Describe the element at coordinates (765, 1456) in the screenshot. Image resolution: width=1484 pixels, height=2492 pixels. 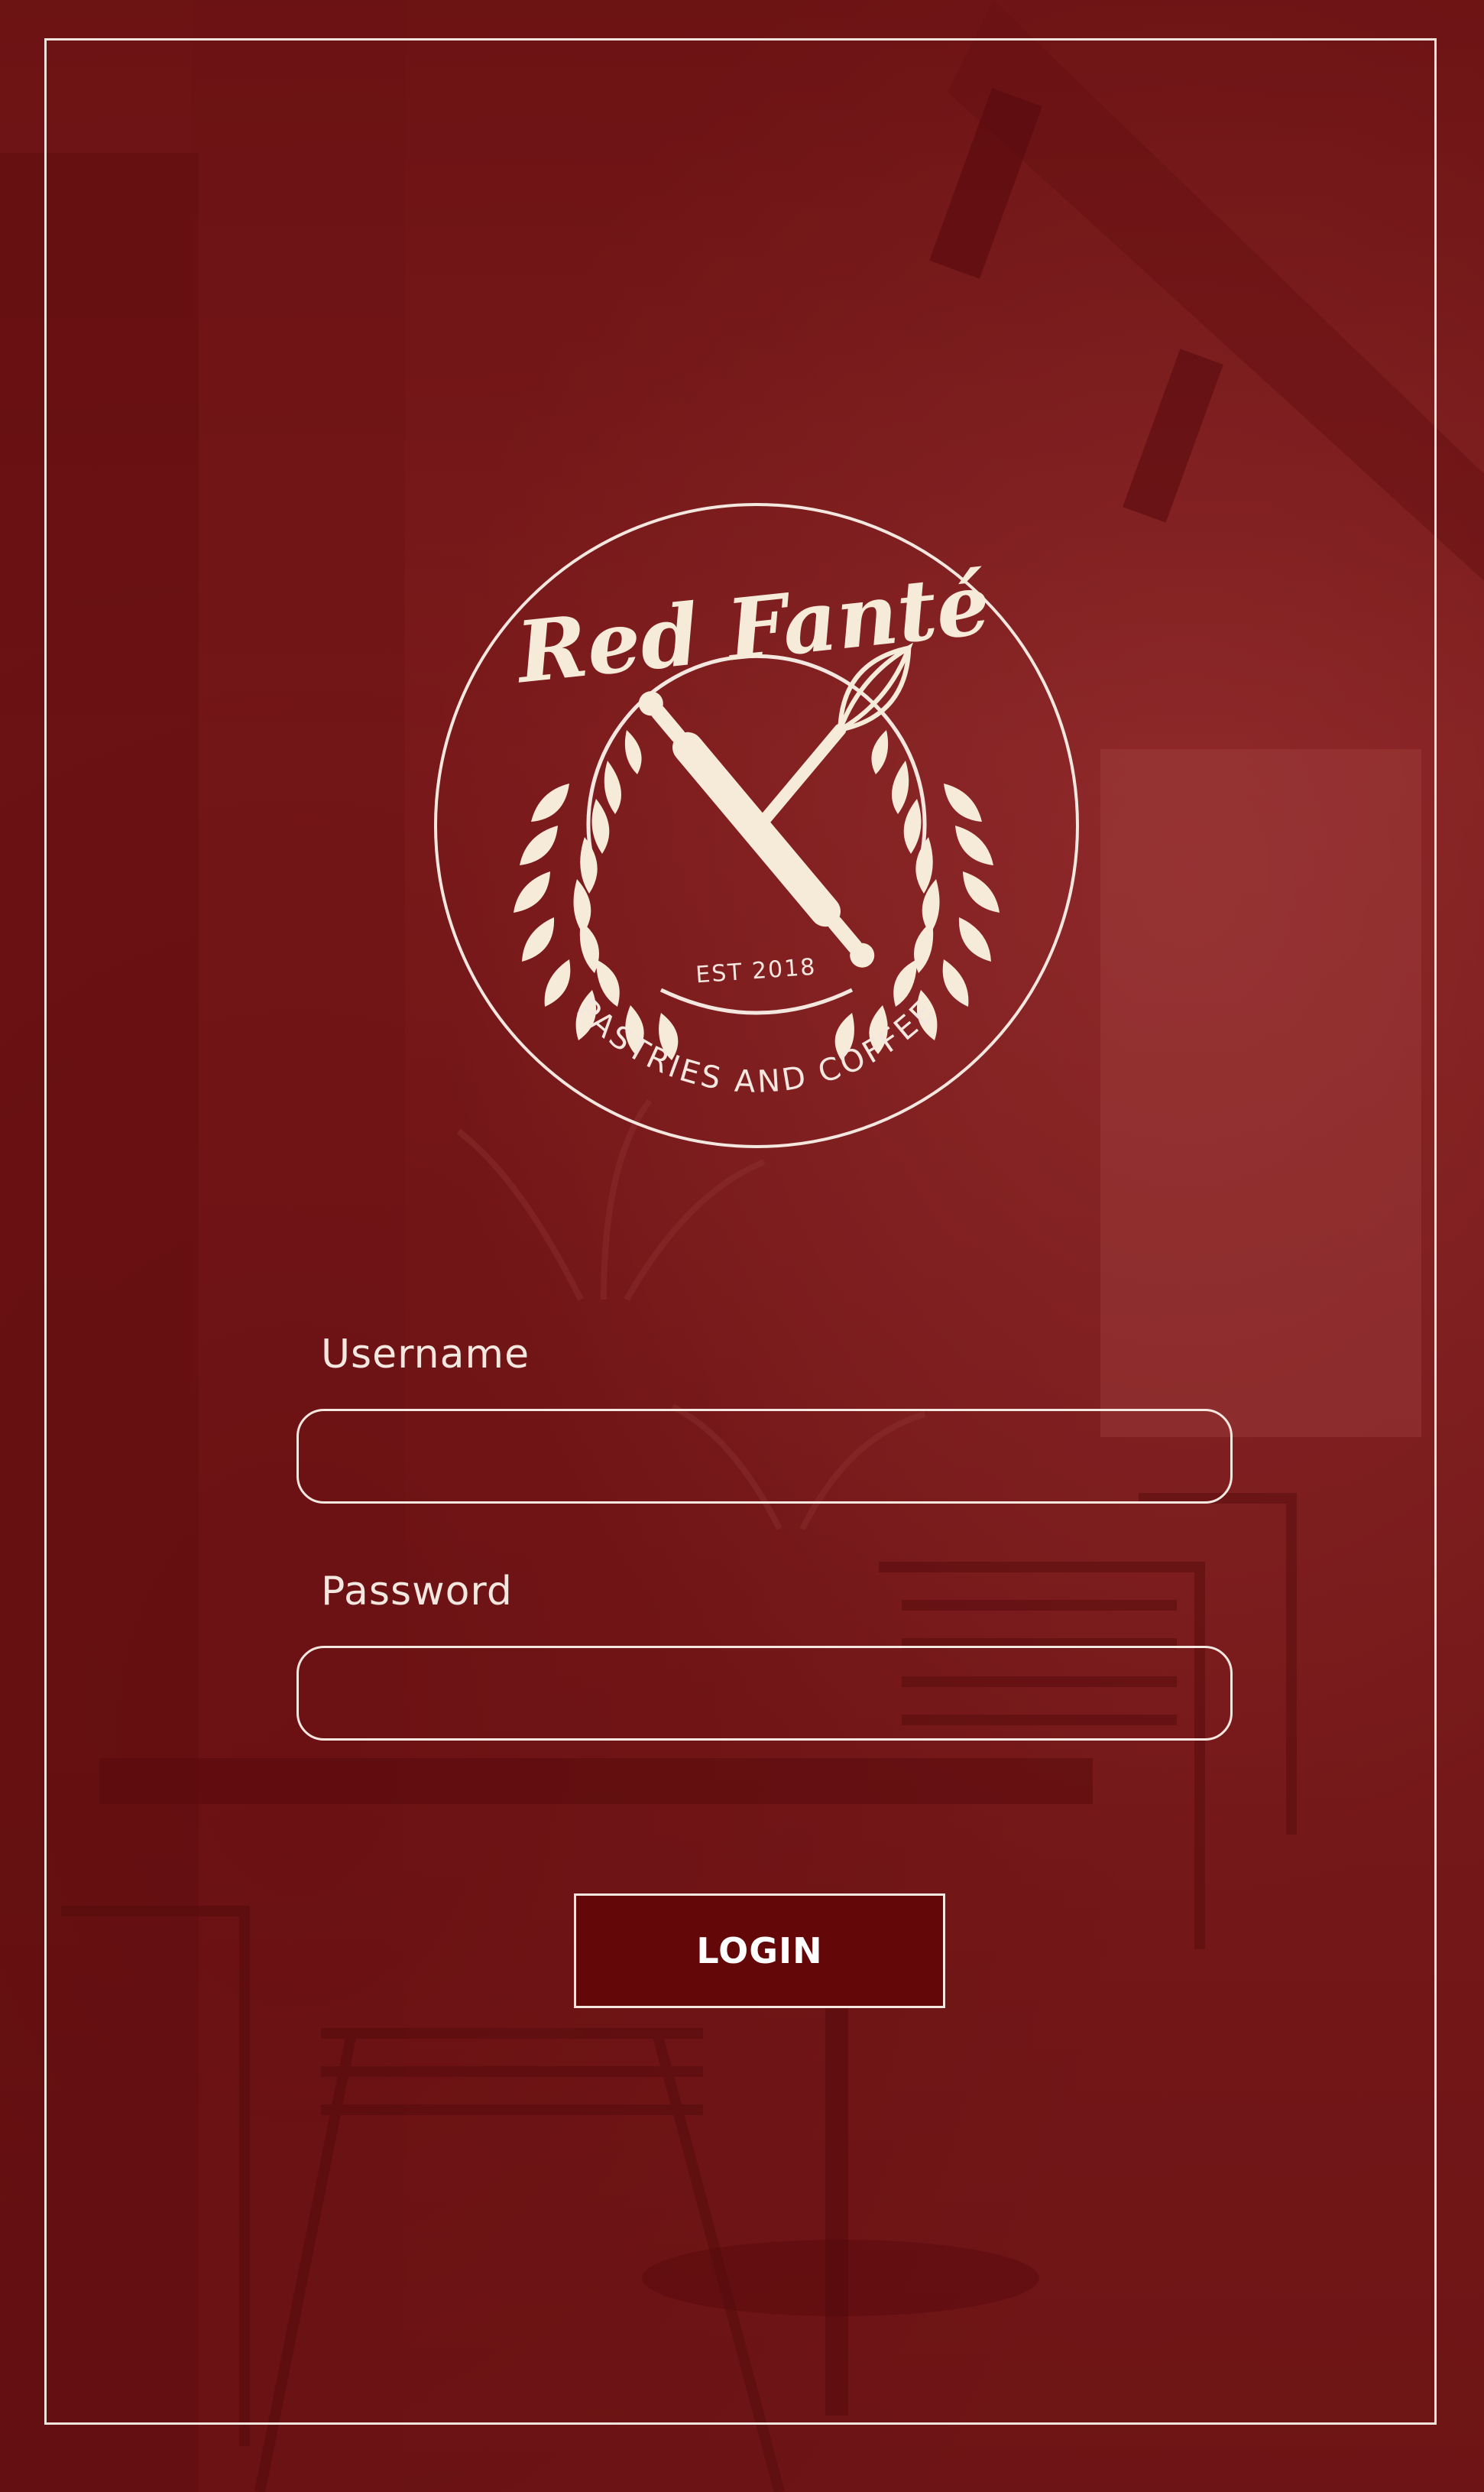
I see `username-input` at that location.